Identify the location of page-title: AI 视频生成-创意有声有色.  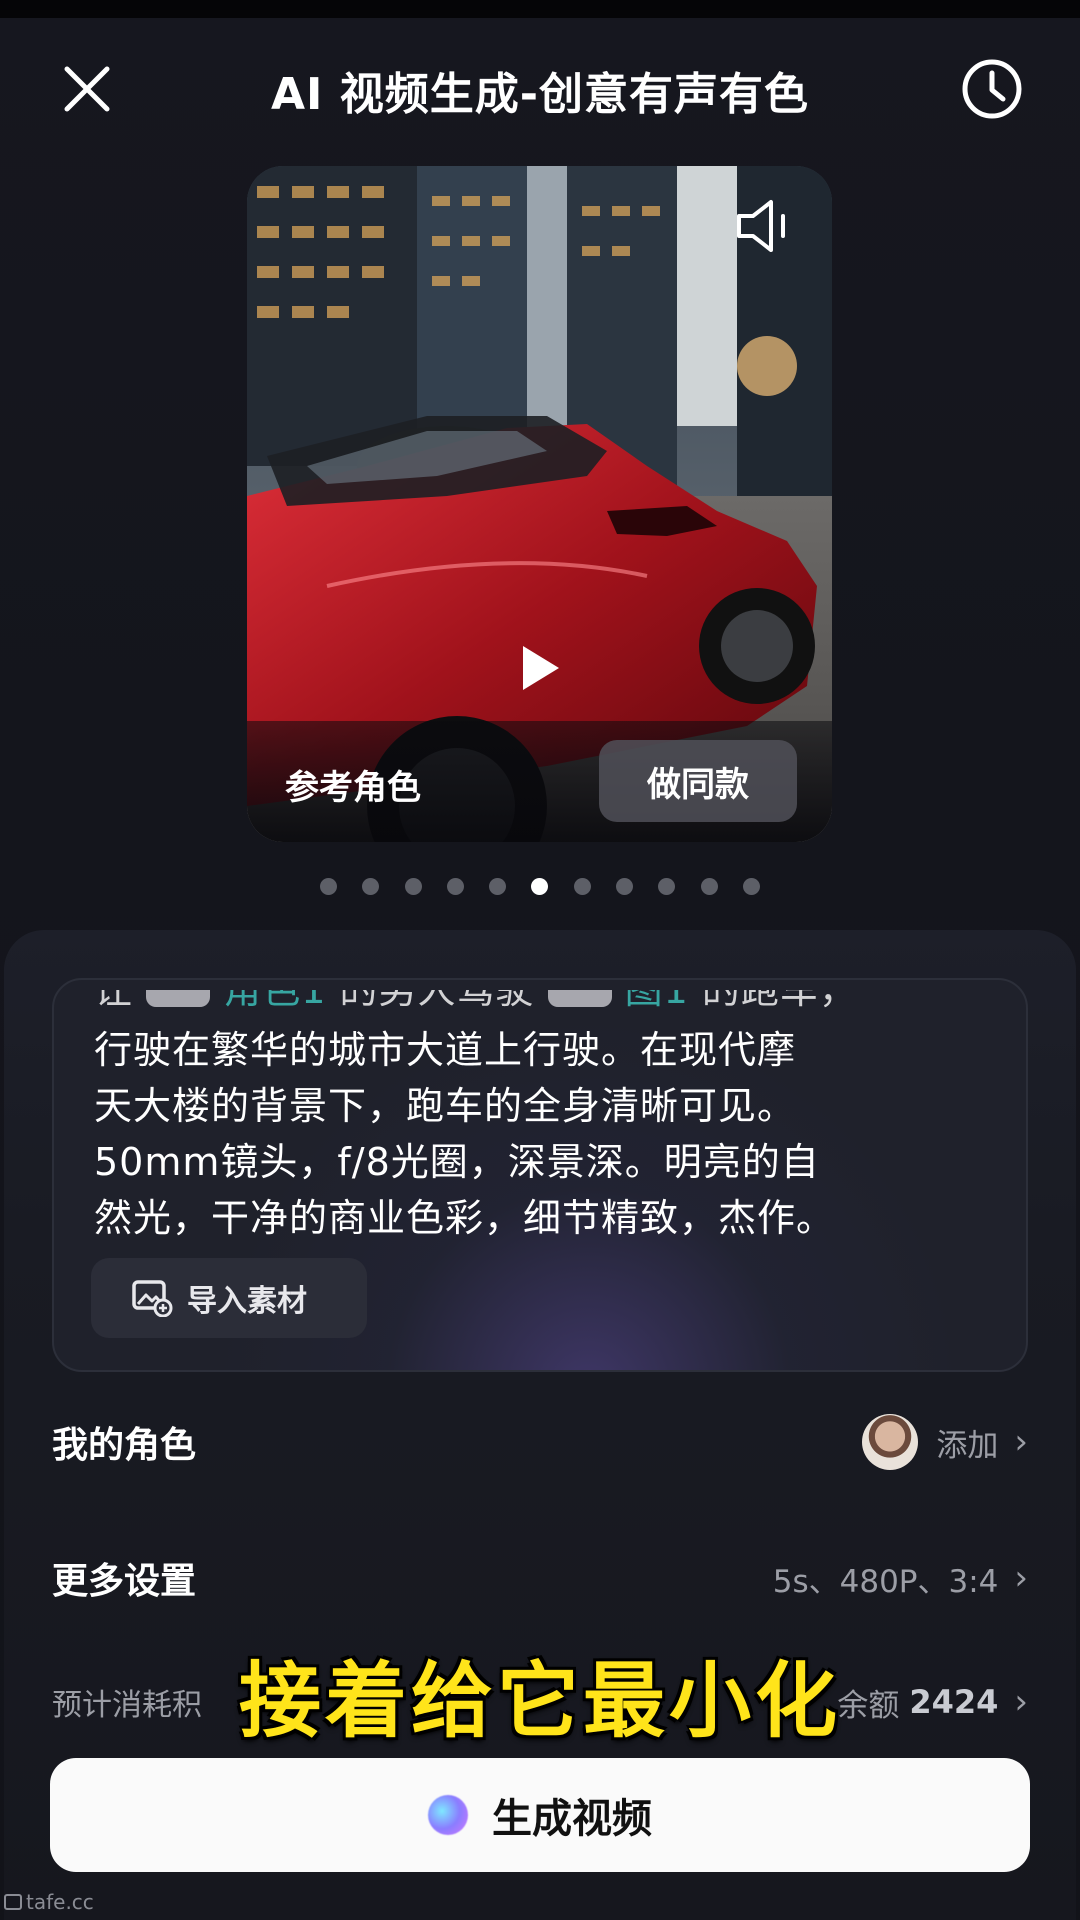
(539, 94).